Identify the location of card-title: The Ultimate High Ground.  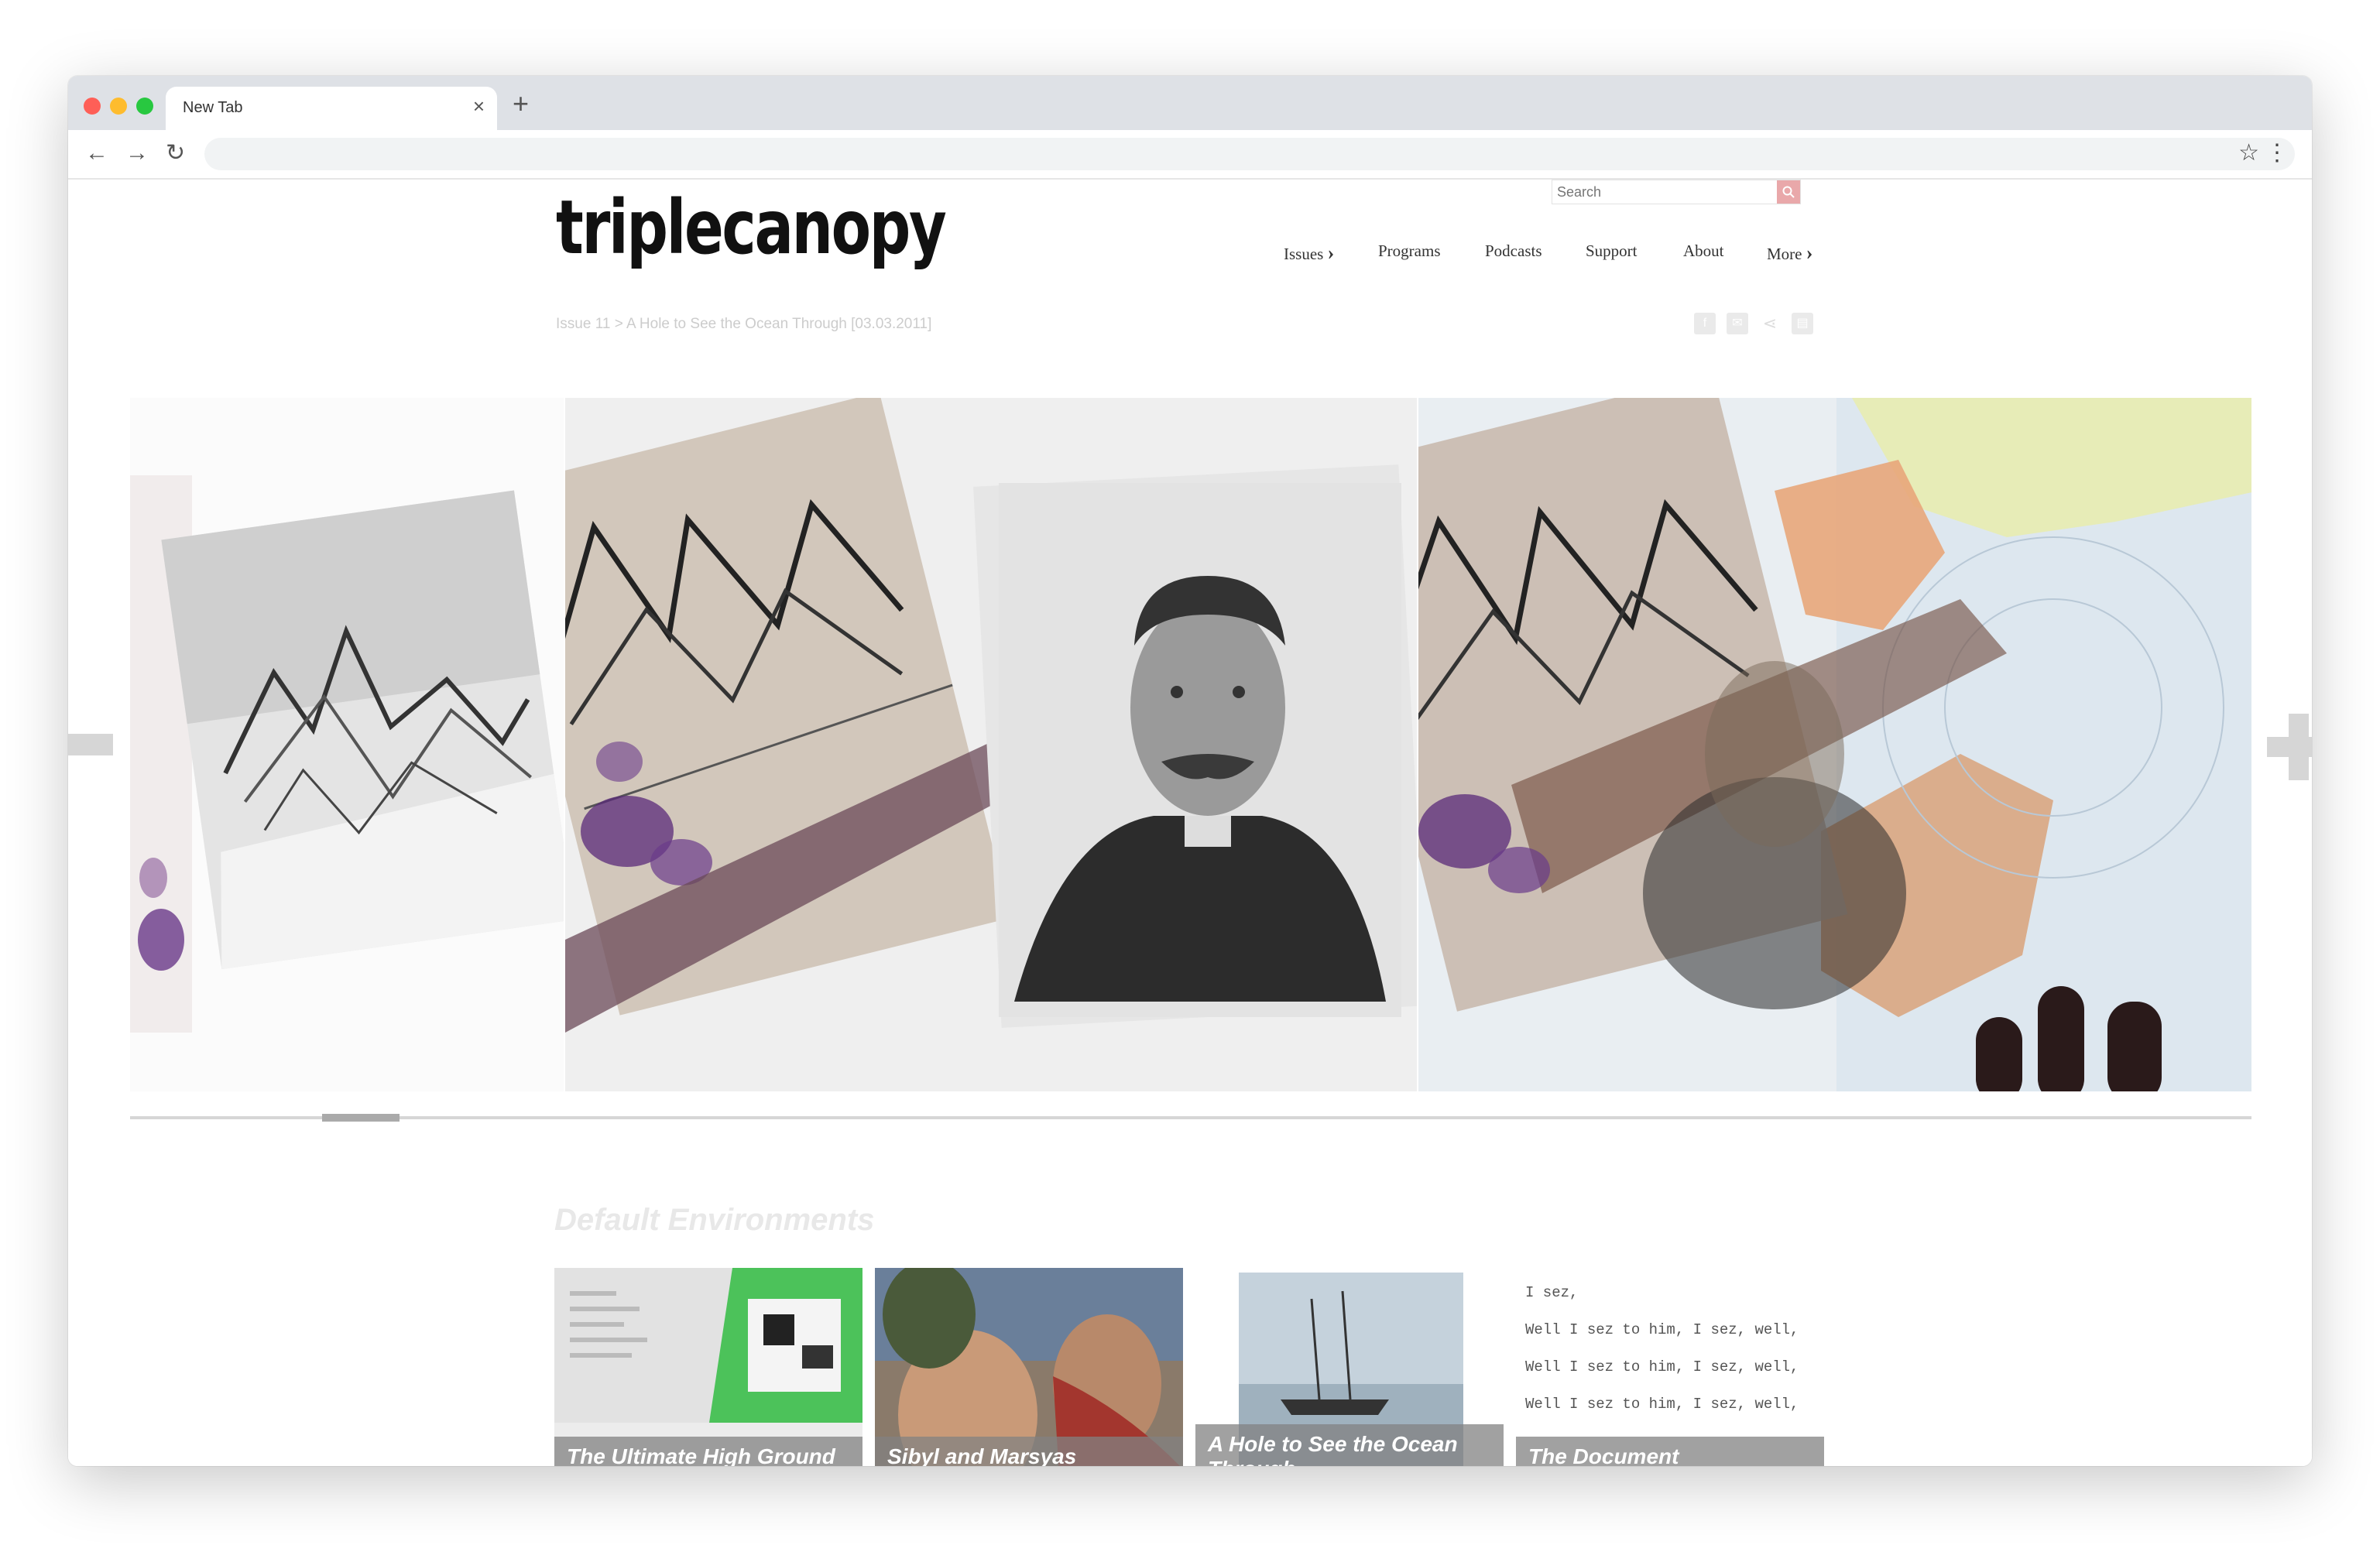
(708, 1451).